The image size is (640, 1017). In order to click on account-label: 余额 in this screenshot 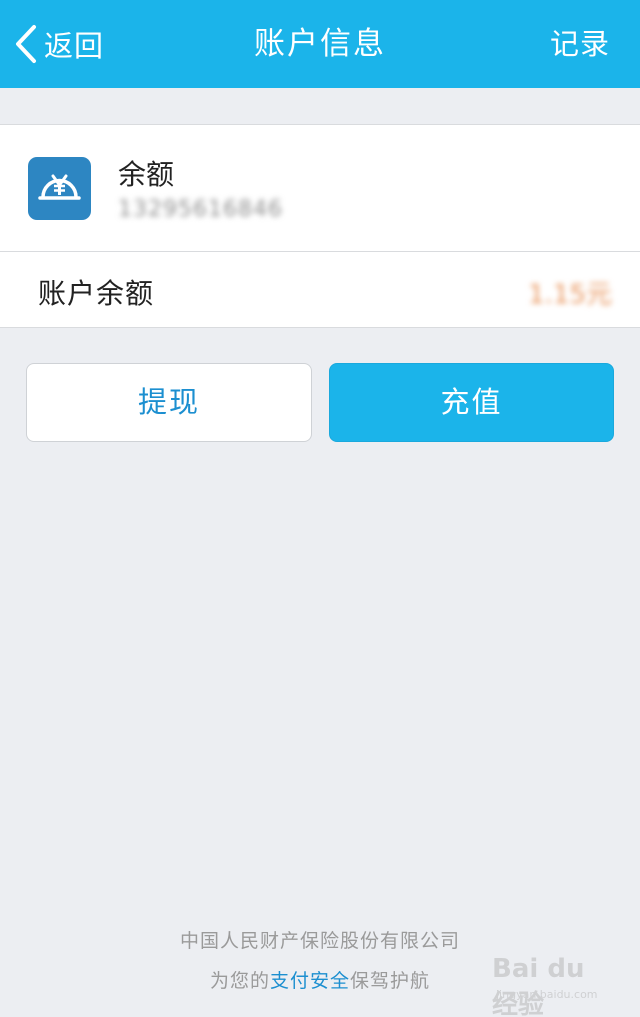, I will do `click(146, 174)`.